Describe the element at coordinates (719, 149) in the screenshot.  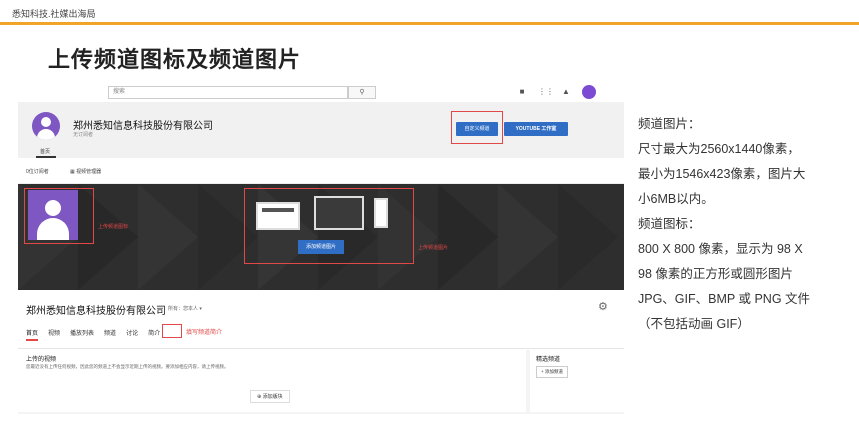
I see `note-line: 尺寸最大为2560x1440像素，` at that location.